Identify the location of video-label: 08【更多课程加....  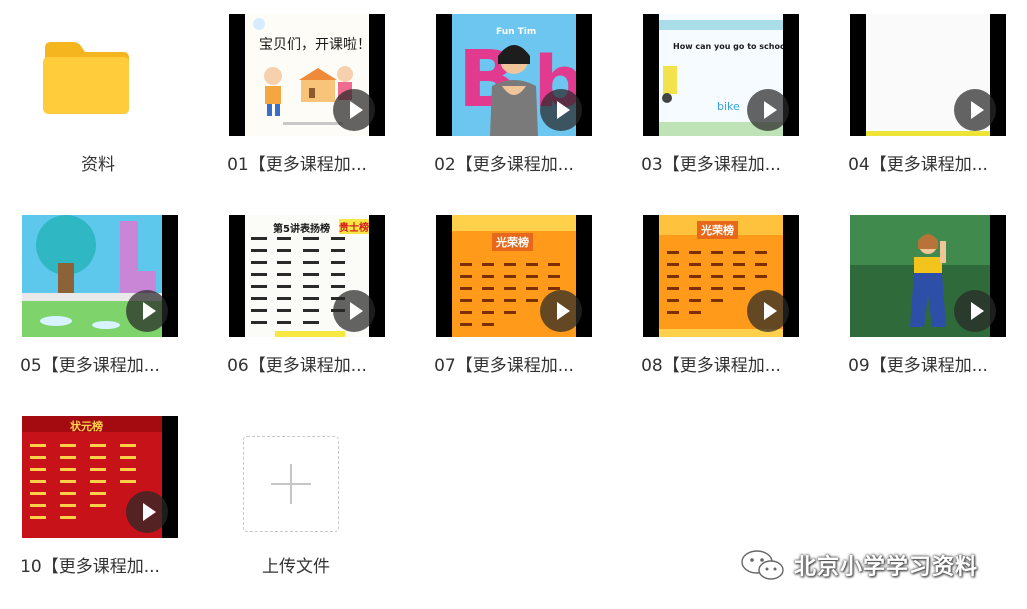
(711, 366).